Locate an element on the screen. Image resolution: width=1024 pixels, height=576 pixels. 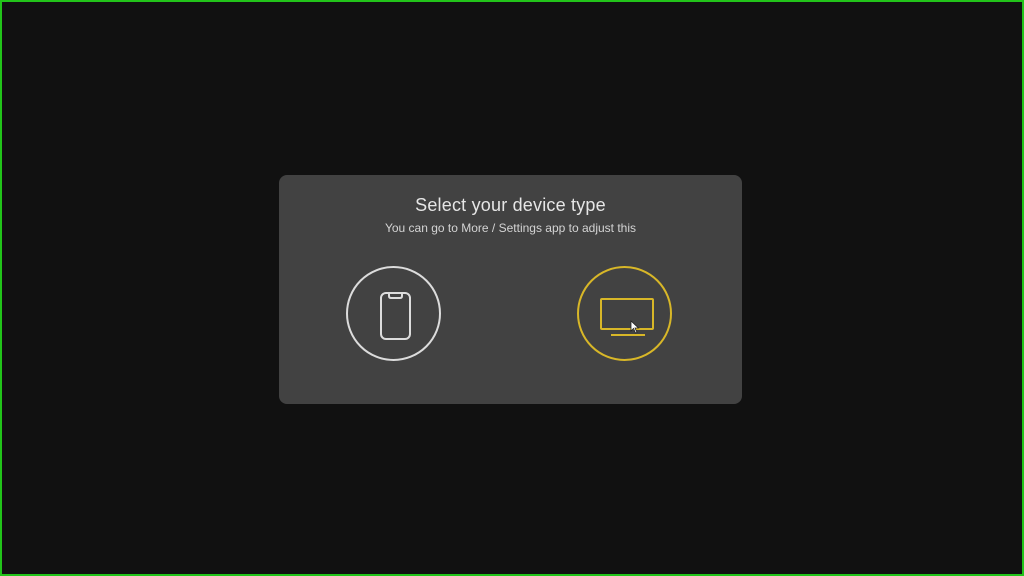
mouse-cursor-icon is located at coordinates (635, 327).